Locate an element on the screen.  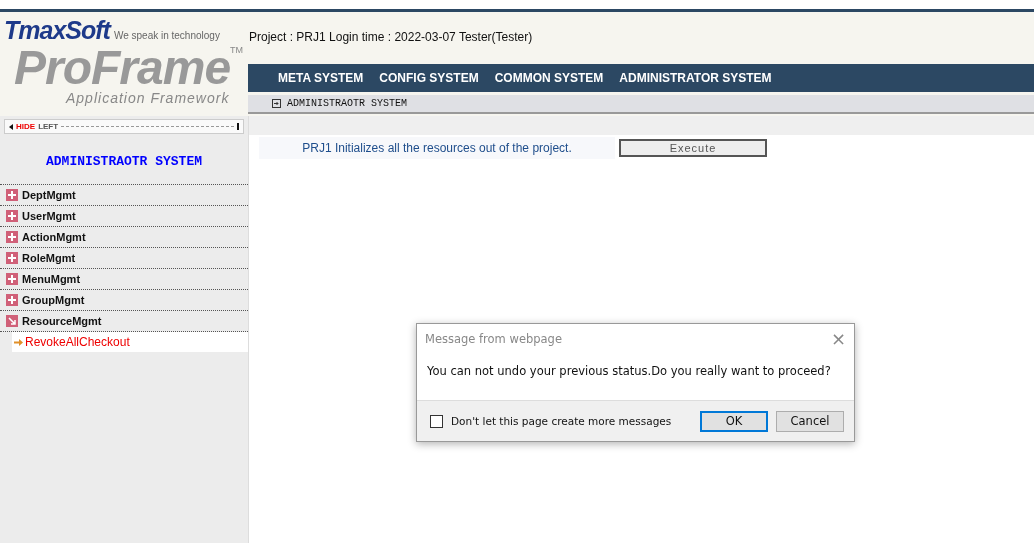
session-info: Project : PRJ1 Login time : 2022-03-07 Tester(Tester) is located at coordinates (391, 37).